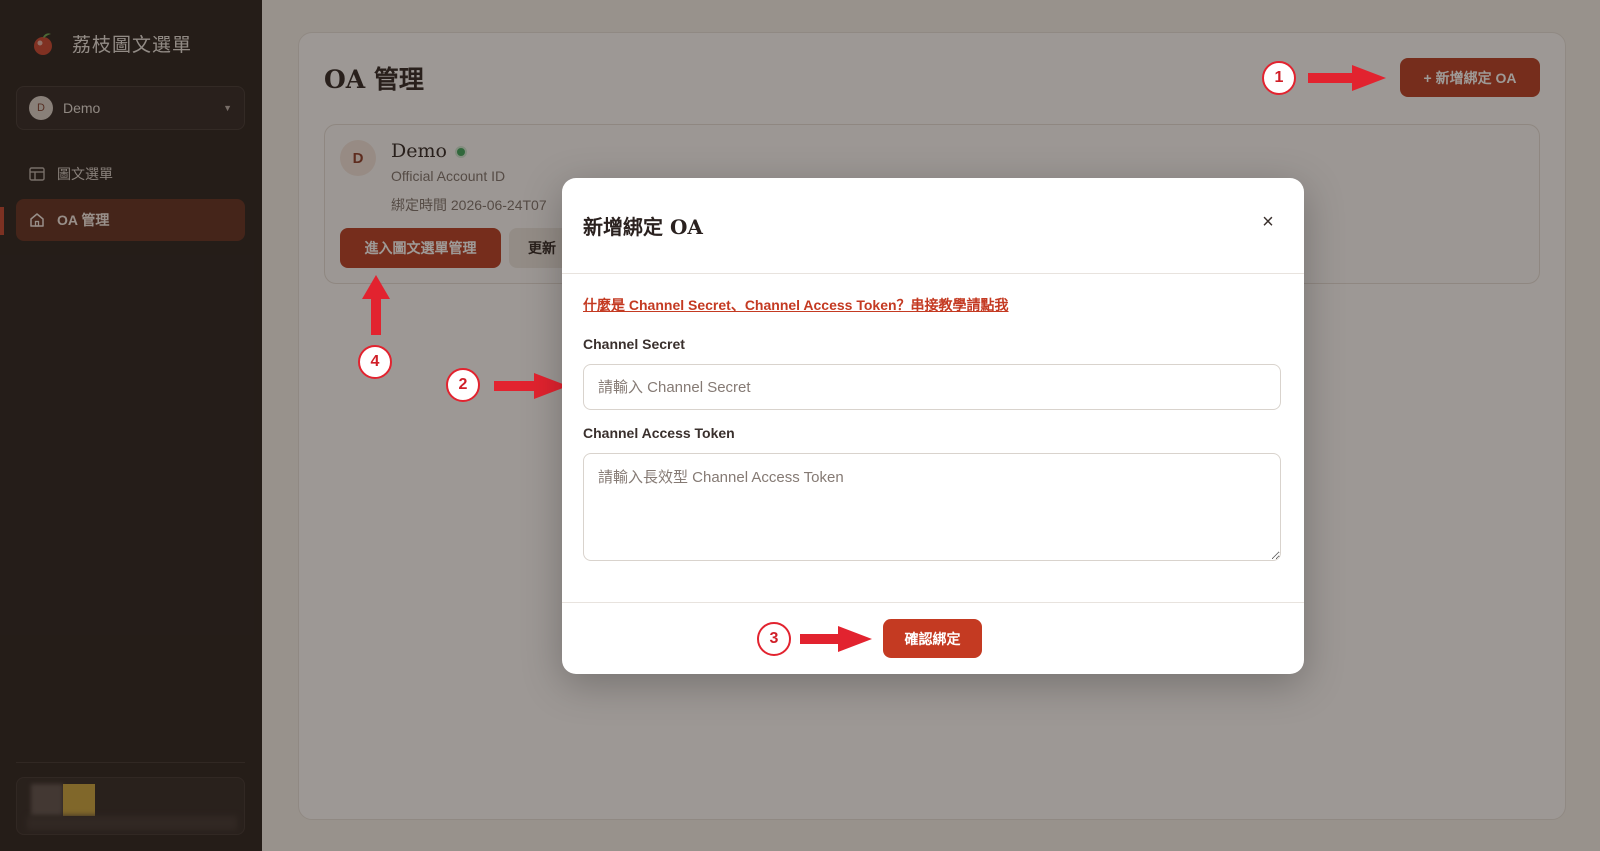 Image resolution: width=1600 pixels, height=851 pixels. I want to click on channel-secret-label: Channel Secret, so click(634, 344).